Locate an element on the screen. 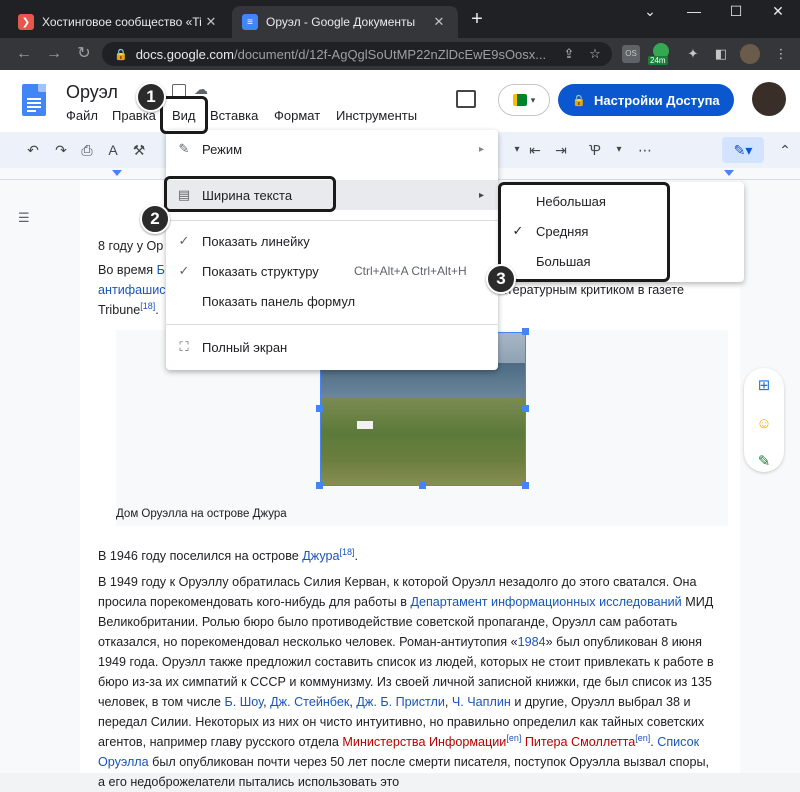  comments-icon is located at coordinates (466, 99).